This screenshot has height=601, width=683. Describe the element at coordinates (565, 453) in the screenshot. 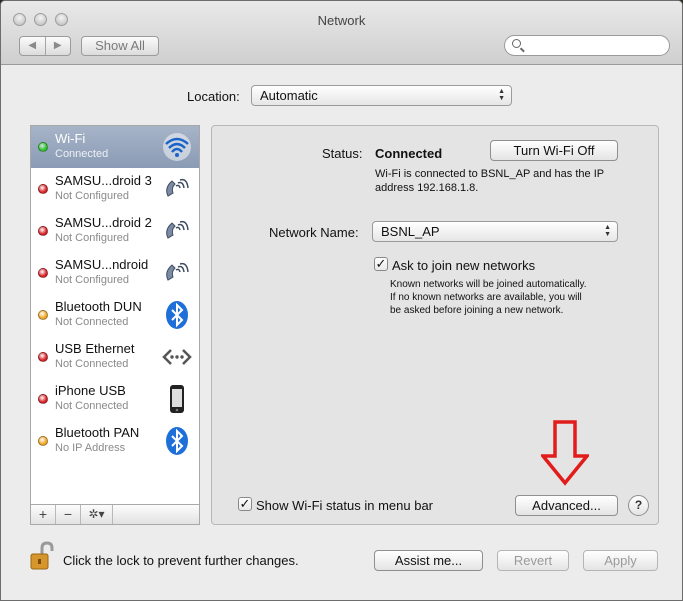

I see `annotation-arrow-icon` at that location.